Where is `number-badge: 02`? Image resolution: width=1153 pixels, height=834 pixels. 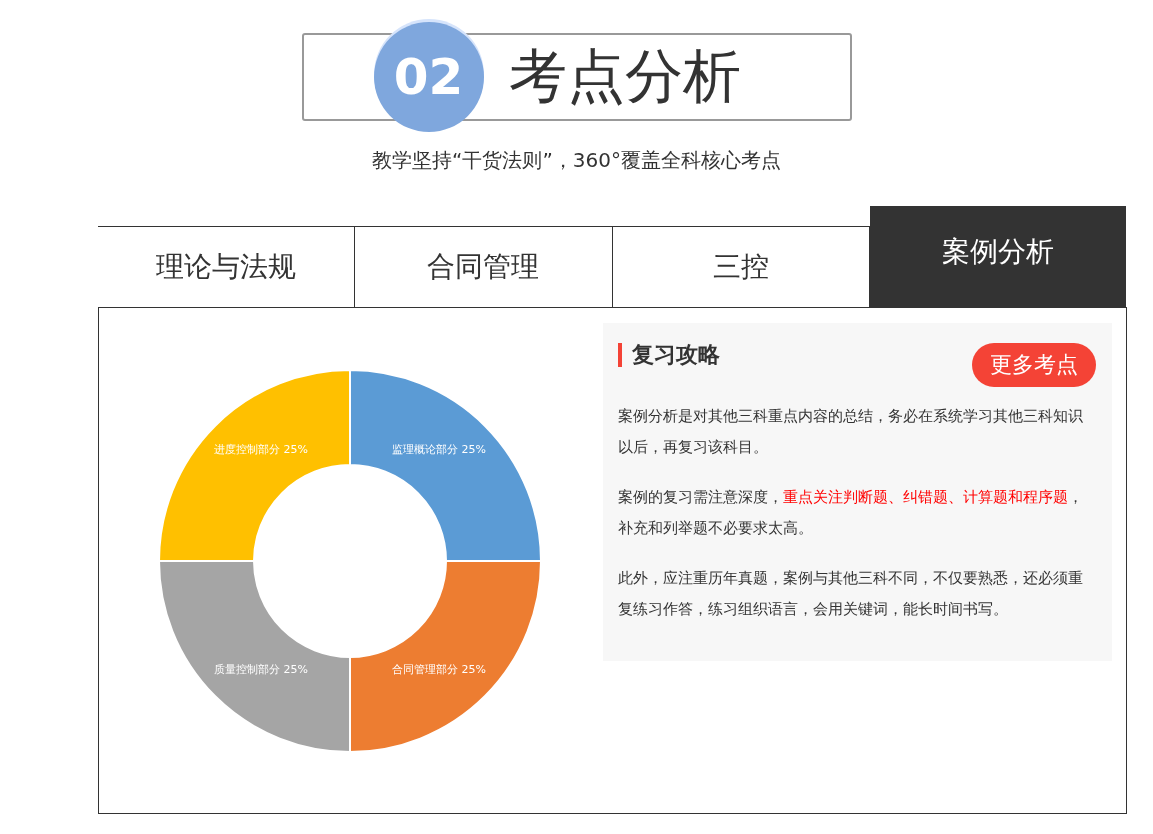
number-badge: 02 is located at coordinates (428, 77).